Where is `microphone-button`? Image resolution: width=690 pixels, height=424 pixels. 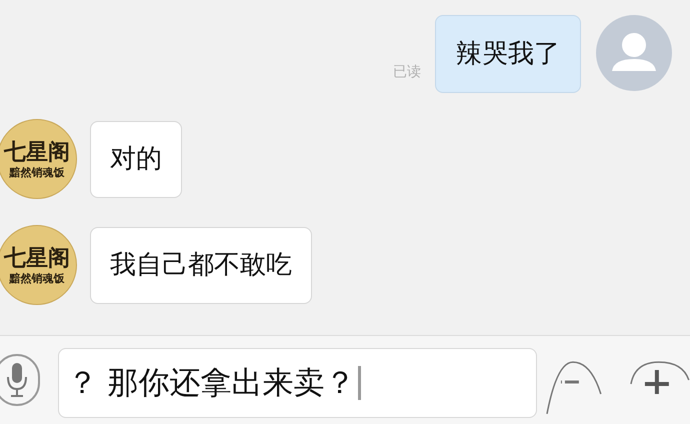 microphone-button is located at coordinates (20, 380).